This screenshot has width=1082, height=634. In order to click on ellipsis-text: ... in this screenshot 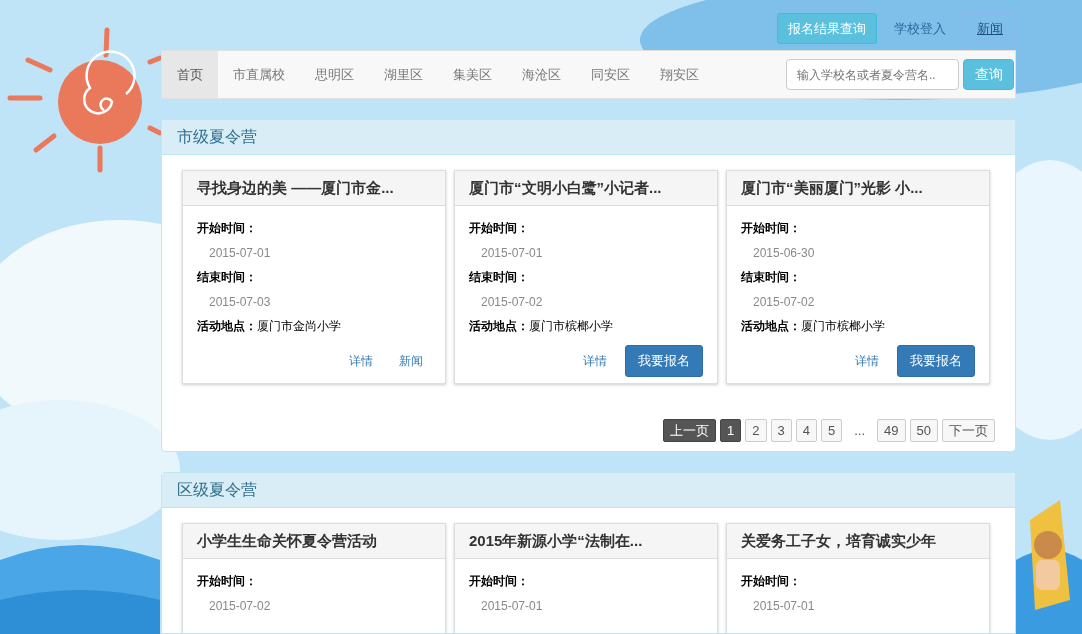, I will do `click(860, 430)`.